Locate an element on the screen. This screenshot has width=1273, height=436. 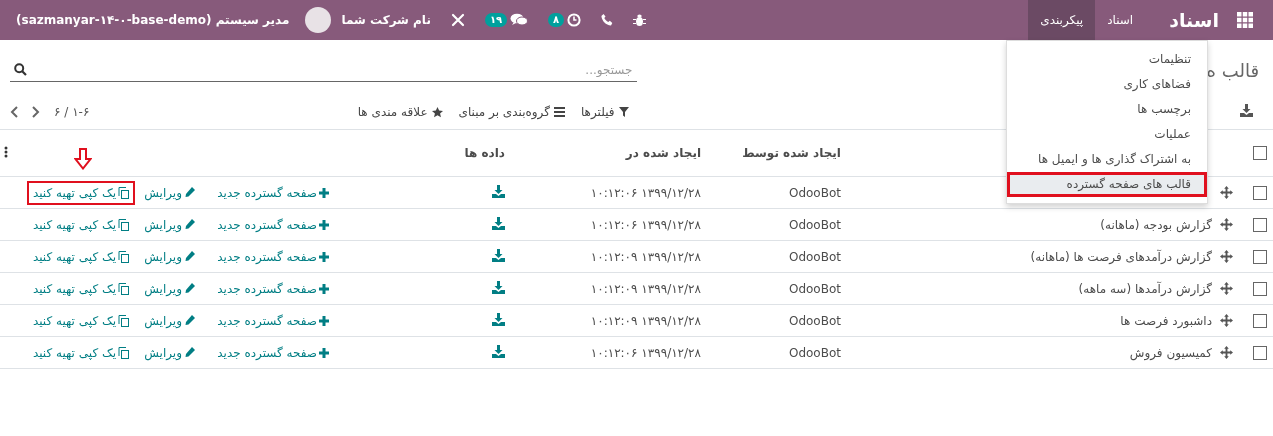
dropdown-item: فضاهای کاری is located at coordinates (1107, 84).